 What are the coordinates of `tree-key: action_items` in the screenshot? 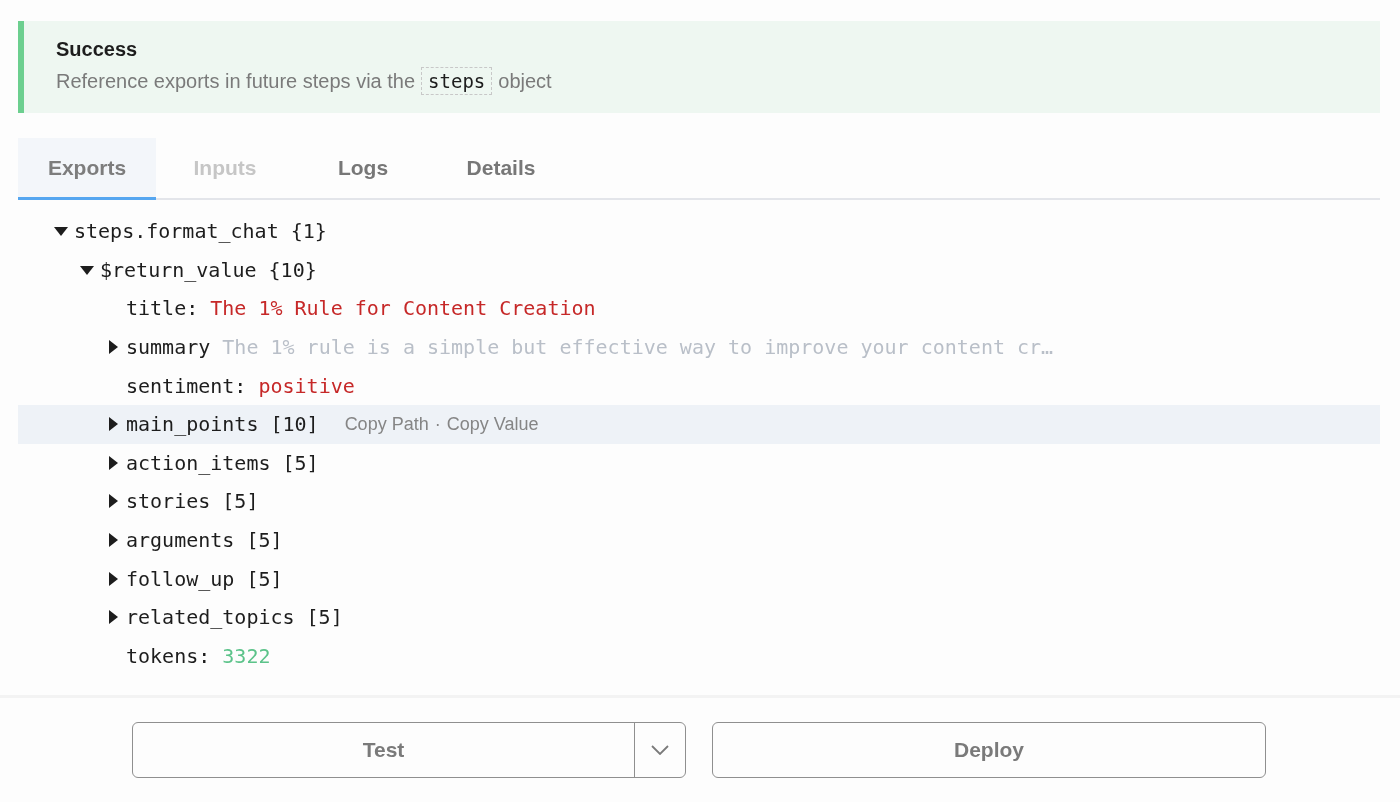 It's located at (198, 462).